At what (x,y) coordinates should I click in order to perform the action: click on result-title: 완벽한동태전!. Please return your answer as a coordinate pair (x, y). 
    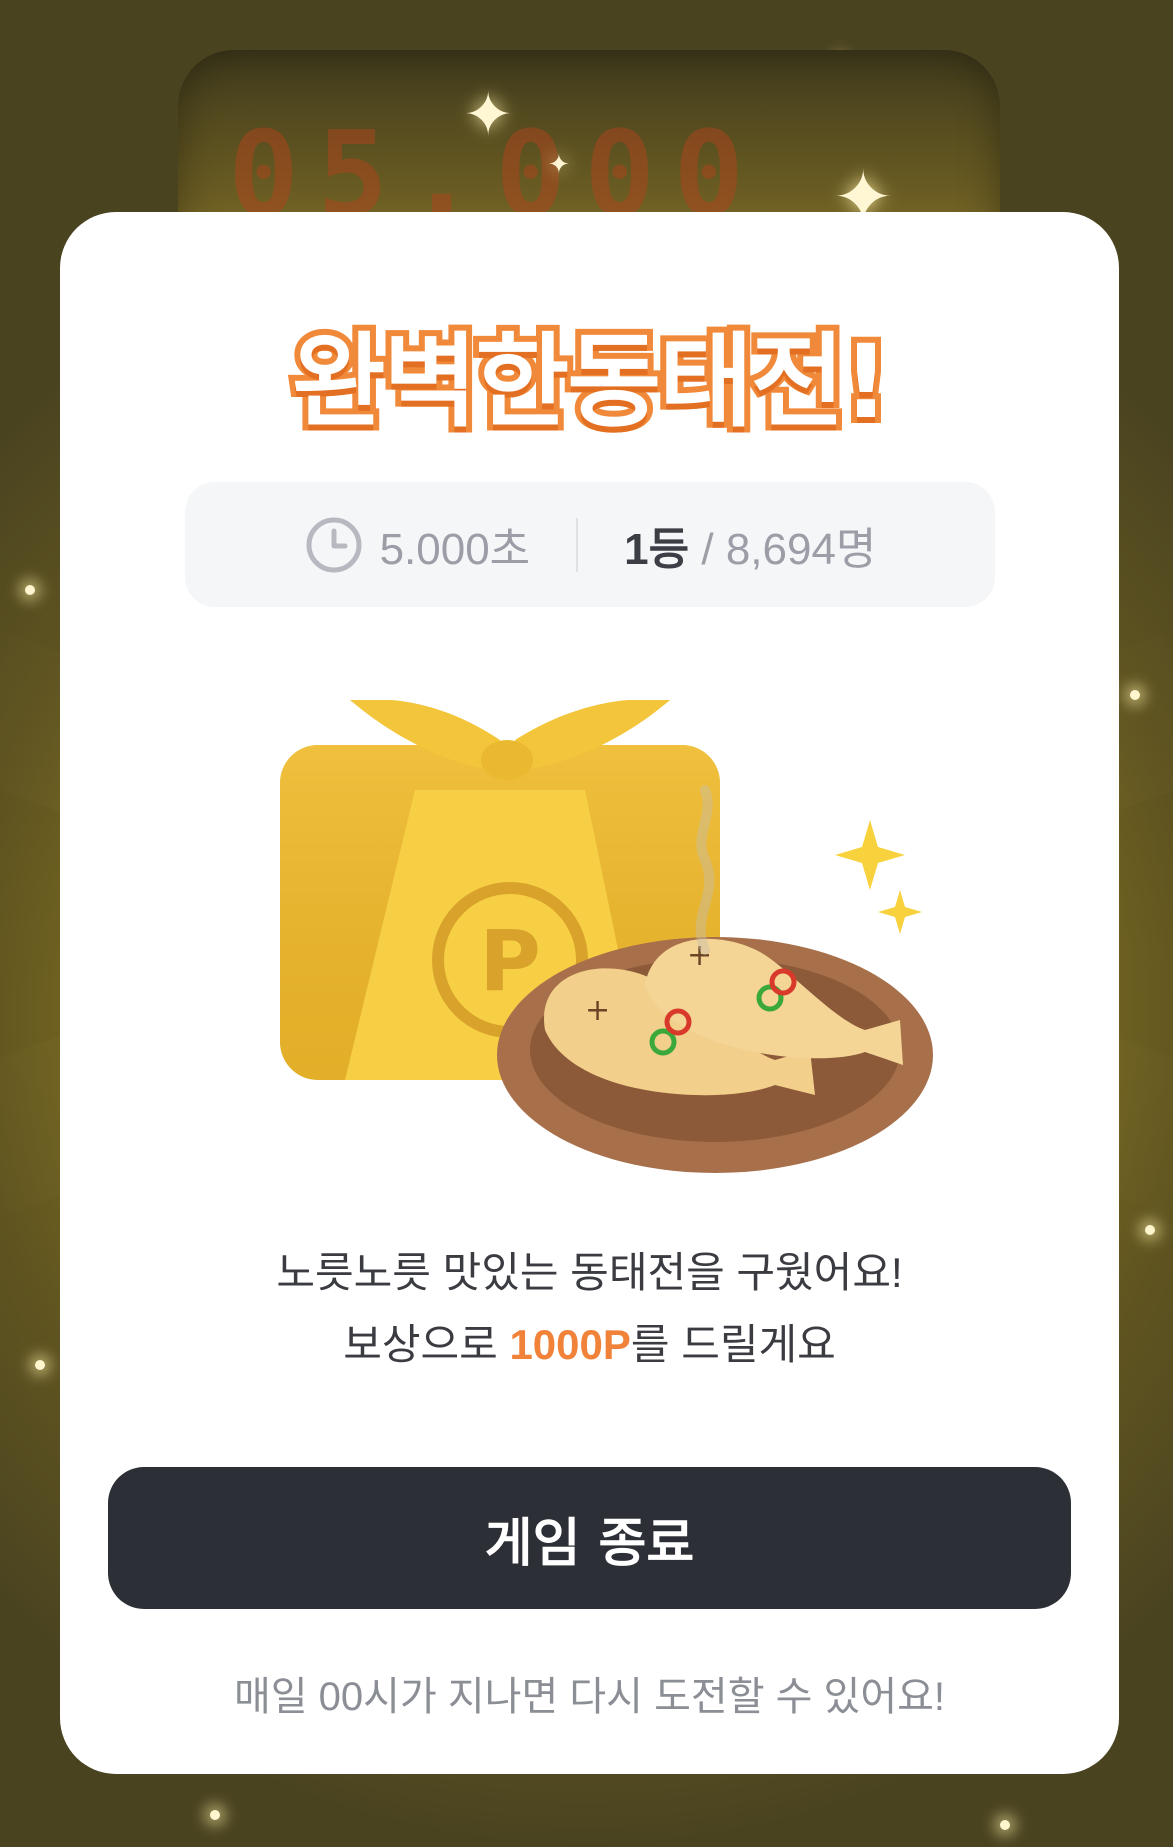
    Looking at the image, I should click on (591, 382).